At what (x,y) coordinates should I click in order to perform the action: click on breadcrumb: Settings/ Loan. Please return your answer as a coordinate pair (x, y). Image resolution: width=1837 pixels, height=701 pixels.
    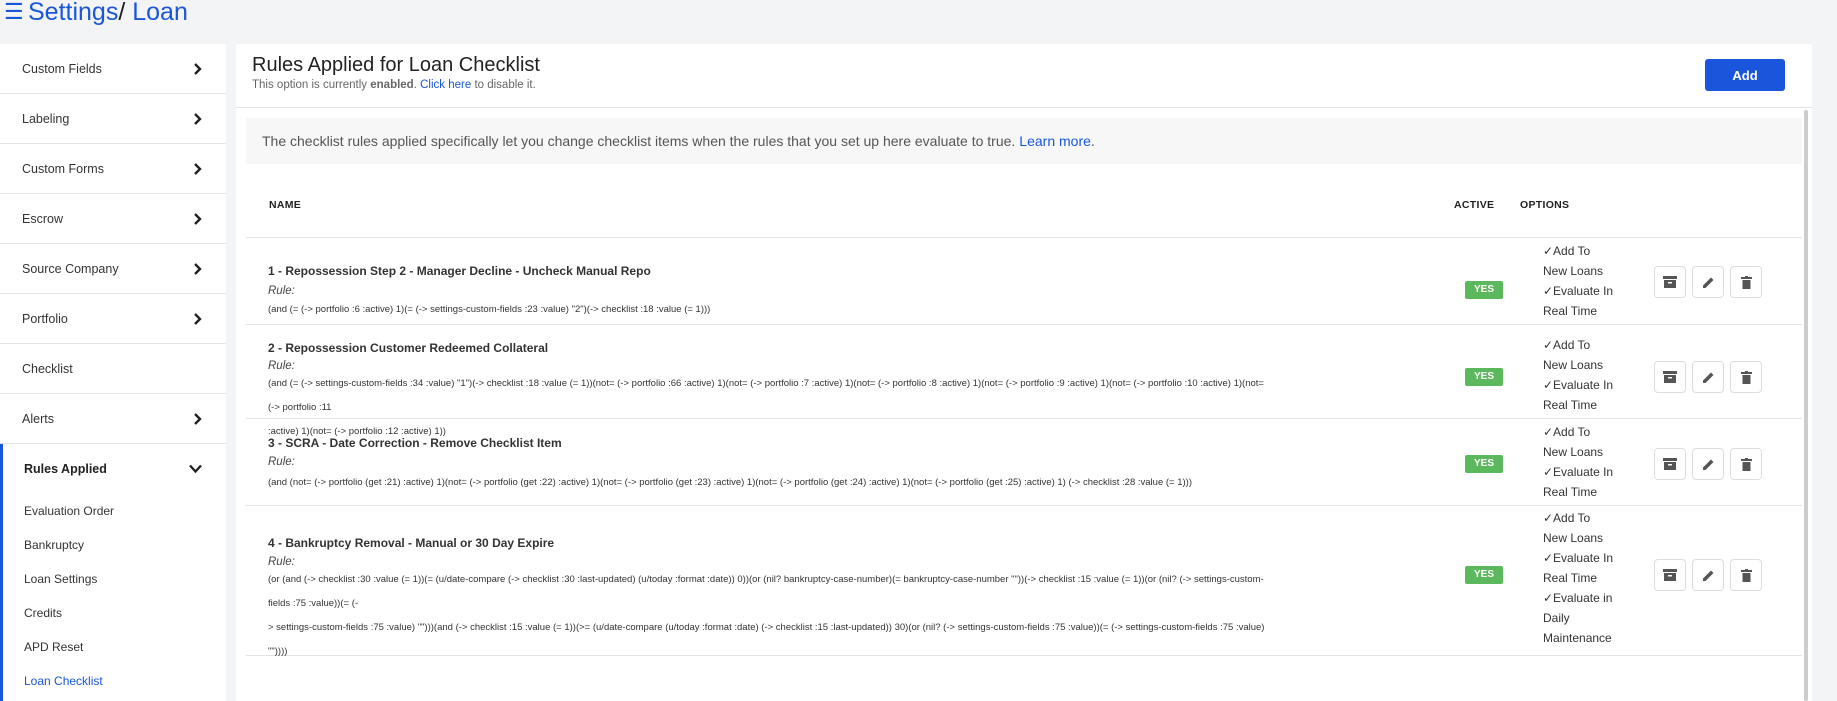
    Looking at the image, I should click on (108, 13).